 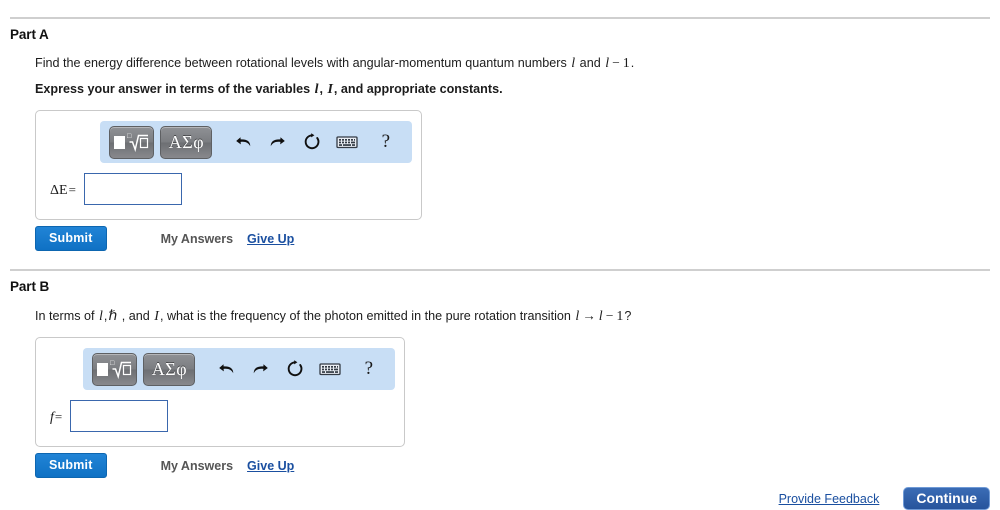 What do you see at coordinates (270, 239) in the screenshot?
I see `part-a-give-up-link: Give Up` at bounding box center [270, 239].